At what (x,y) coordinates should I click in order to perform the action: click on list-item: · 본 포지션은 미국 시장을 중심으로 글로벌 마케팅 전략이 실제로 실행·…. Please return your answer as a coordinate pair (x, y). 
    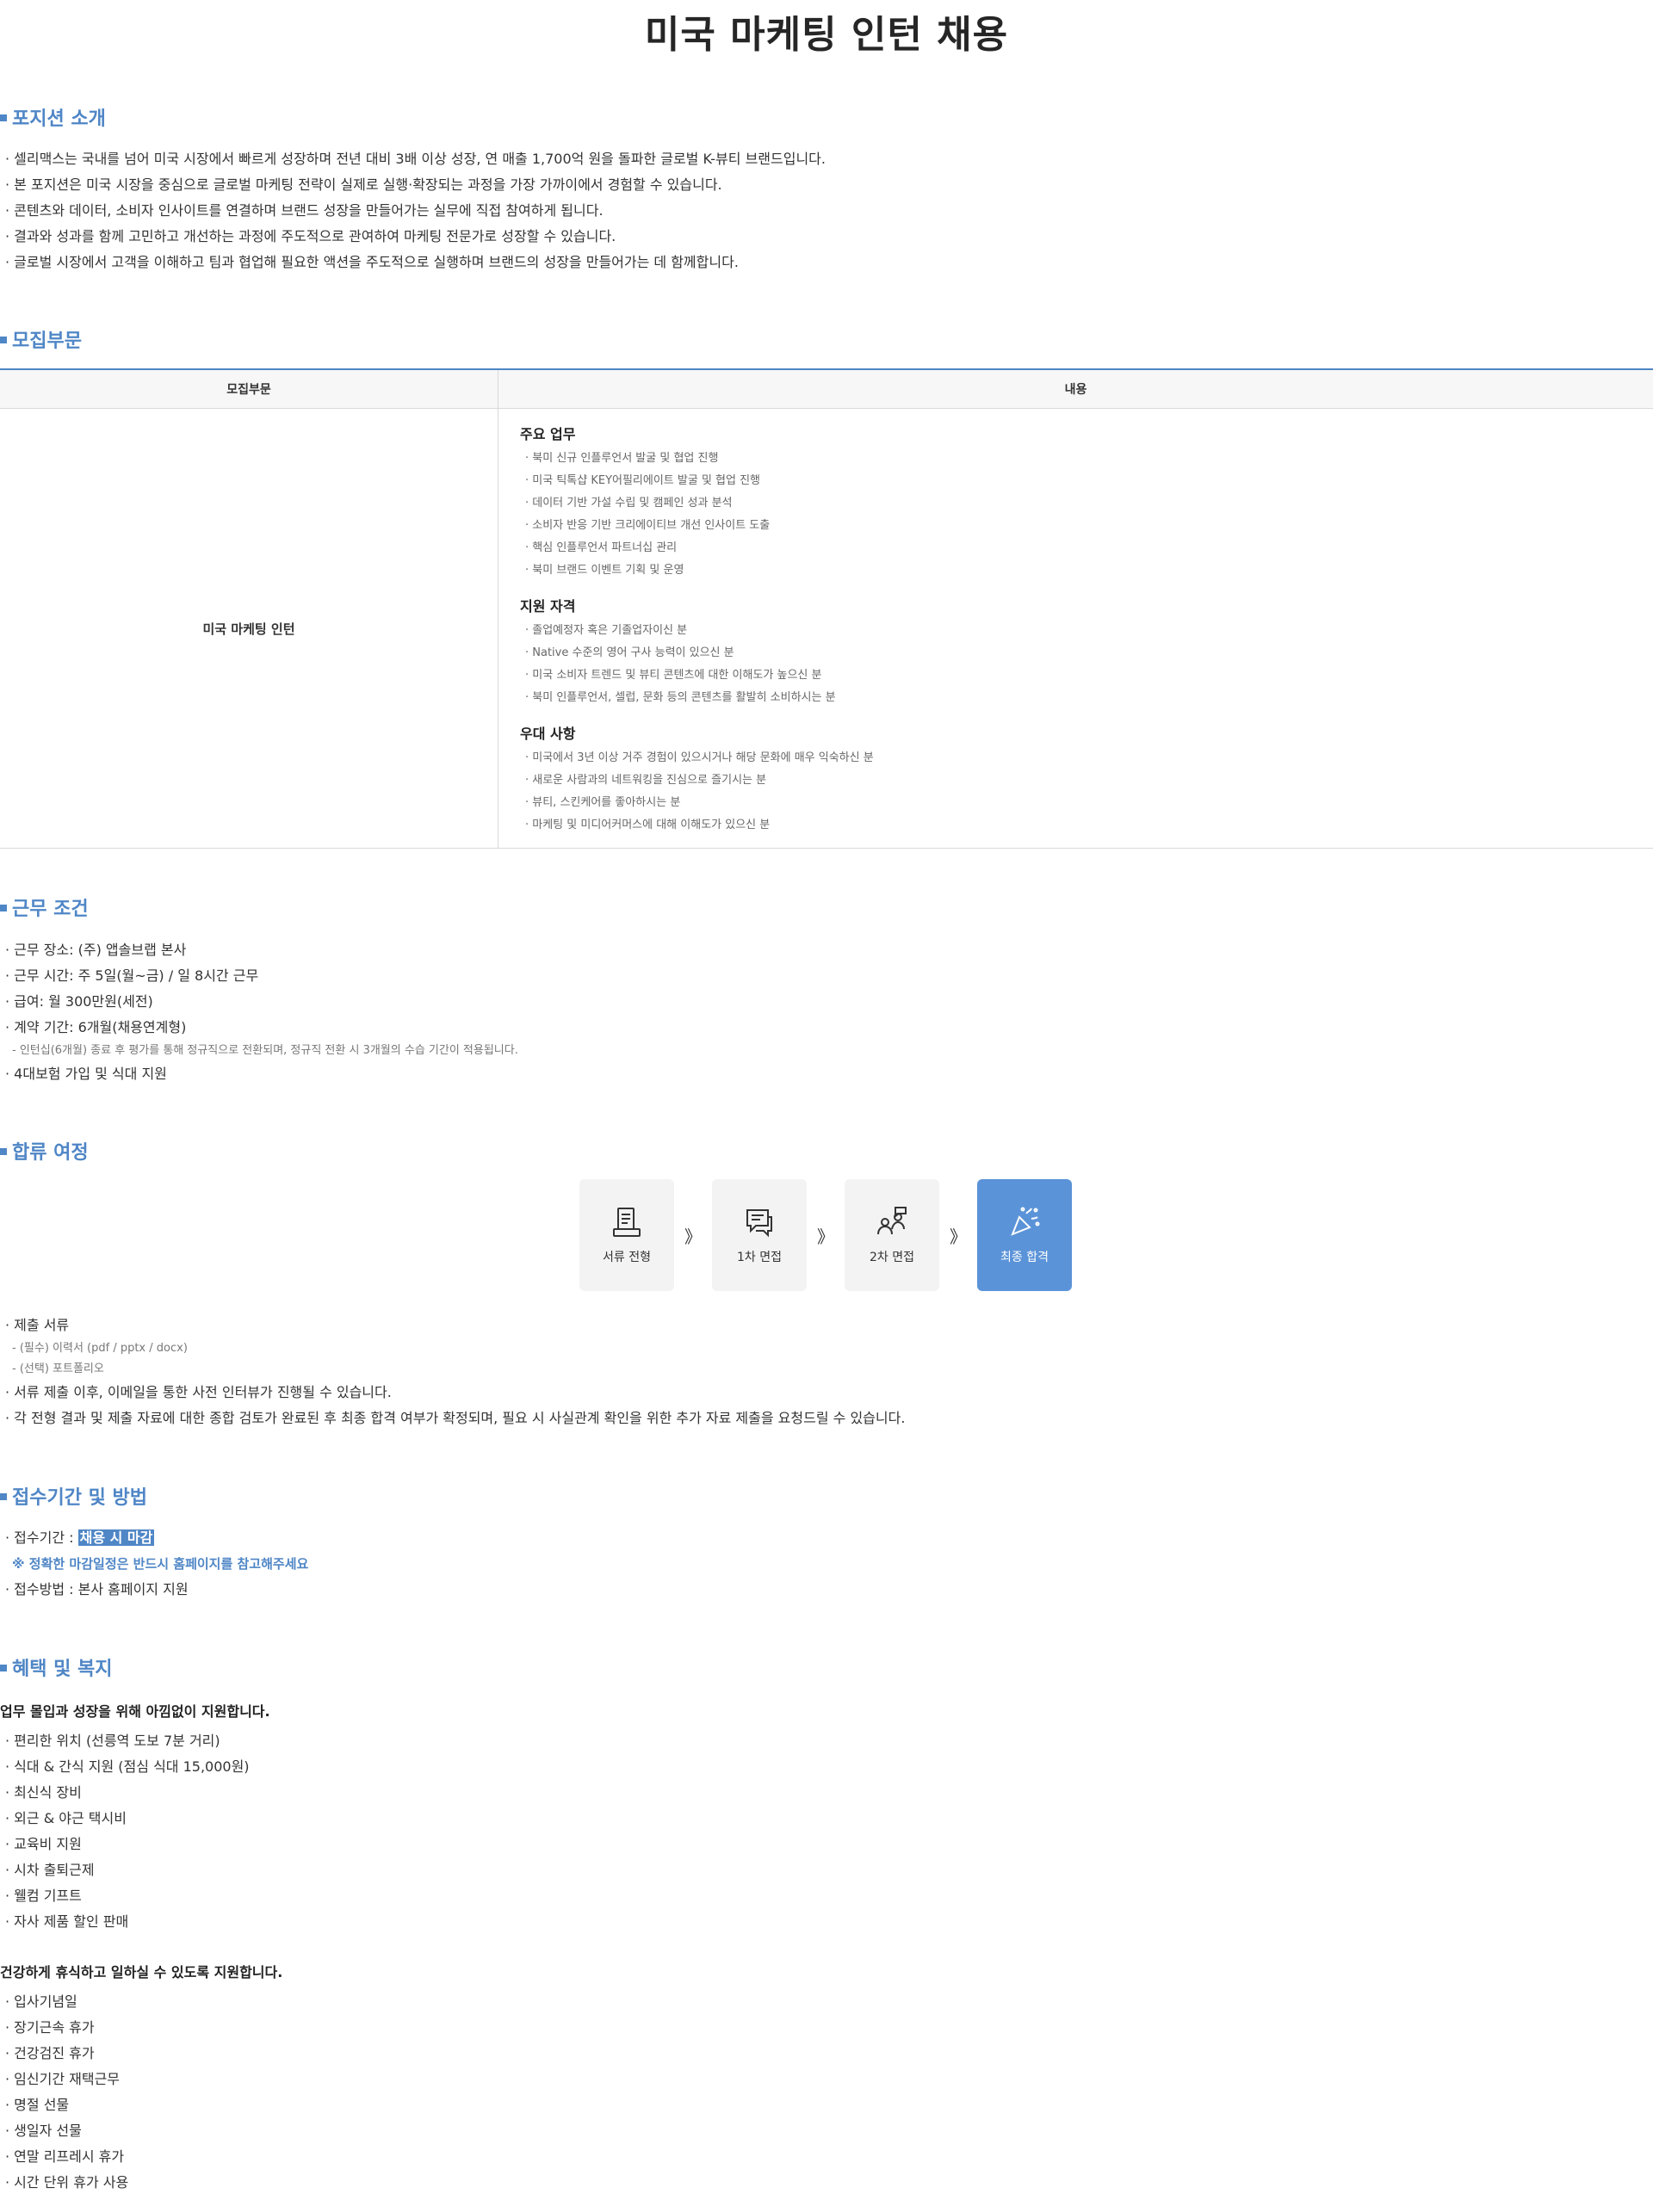
    Looking at the image, I should click on (363, 184).